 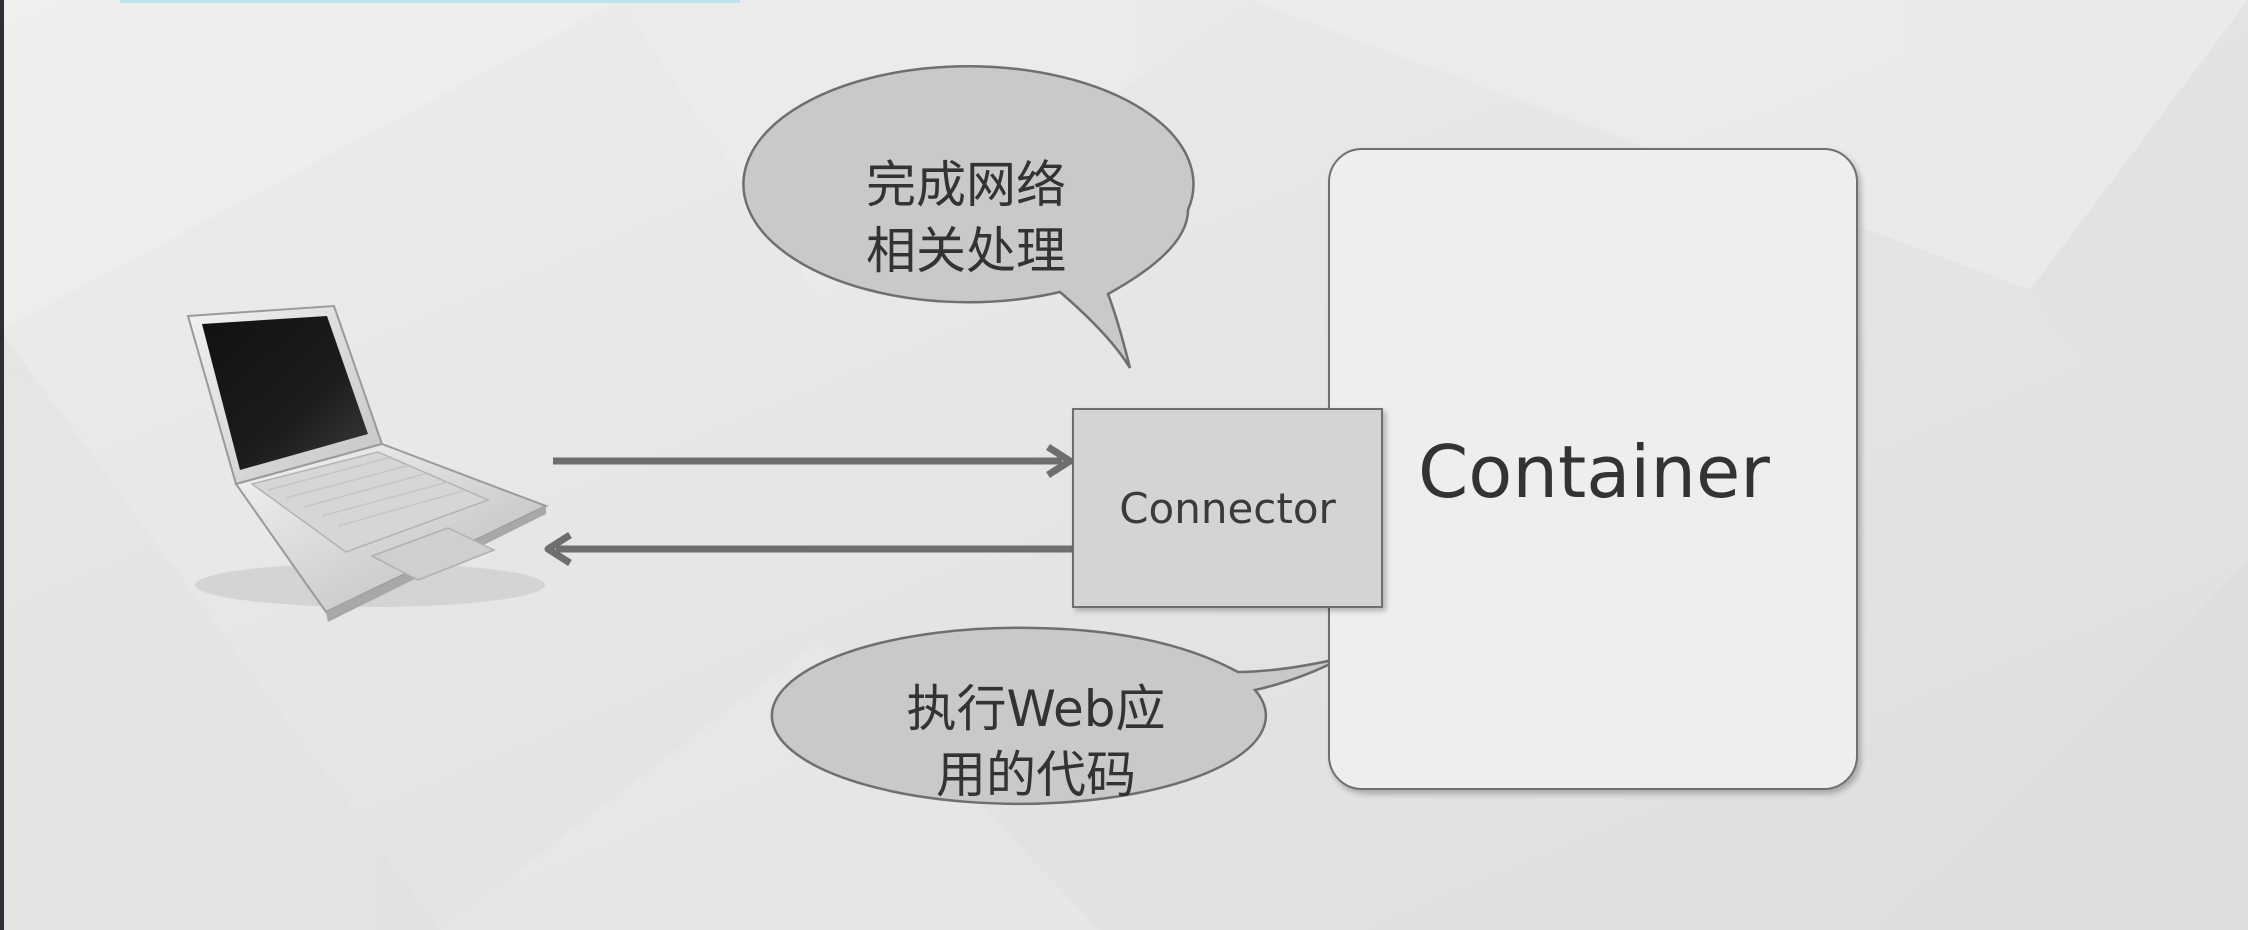 I want to click on speech-bubble-top-line2: 相关处理, so click(x=966, y=251).